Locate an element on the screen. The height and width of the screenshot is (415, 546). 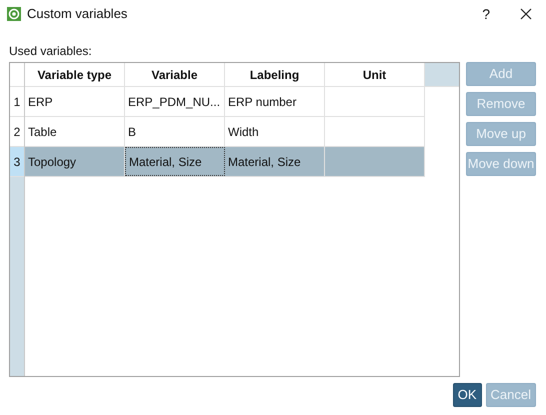
column-header: Variable type is located at coordinates (75, 74).